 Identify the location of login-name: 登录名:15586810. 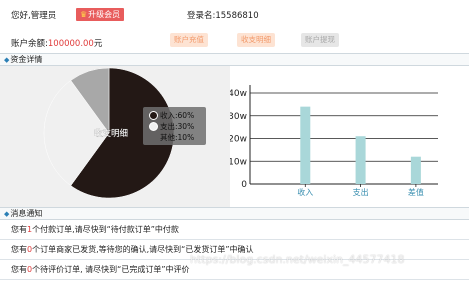
(223, 16).